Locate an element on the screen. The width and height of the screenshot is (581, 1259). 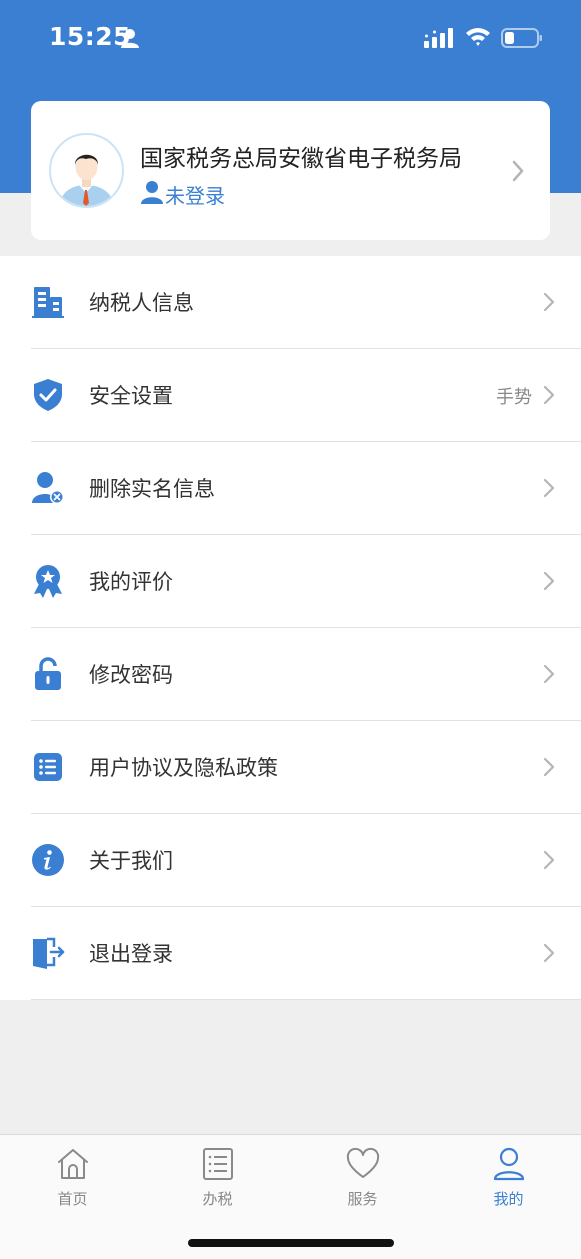
tab-services: 服务 is located at coordinates (362, 1180).